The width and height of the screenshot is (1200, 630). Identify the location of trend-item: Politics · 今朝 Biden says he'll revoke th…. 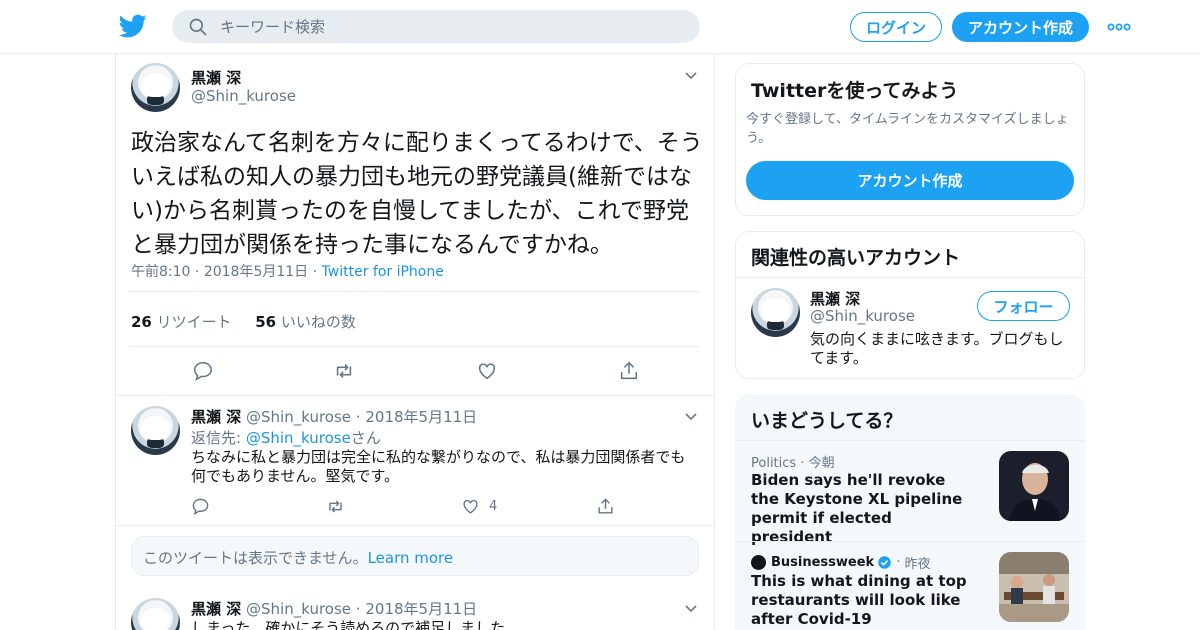
(910, 493).